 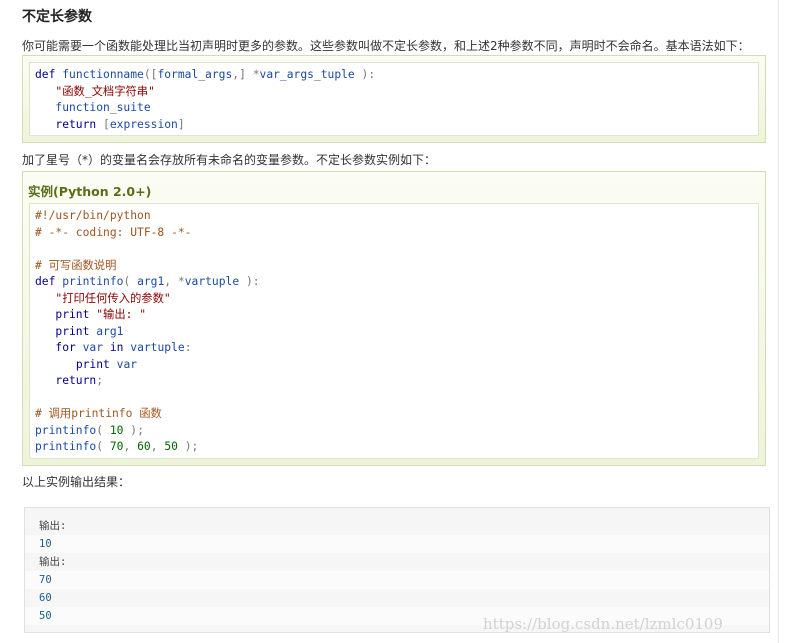 I want to click on output-line: 70, so click(x=397, y=580).